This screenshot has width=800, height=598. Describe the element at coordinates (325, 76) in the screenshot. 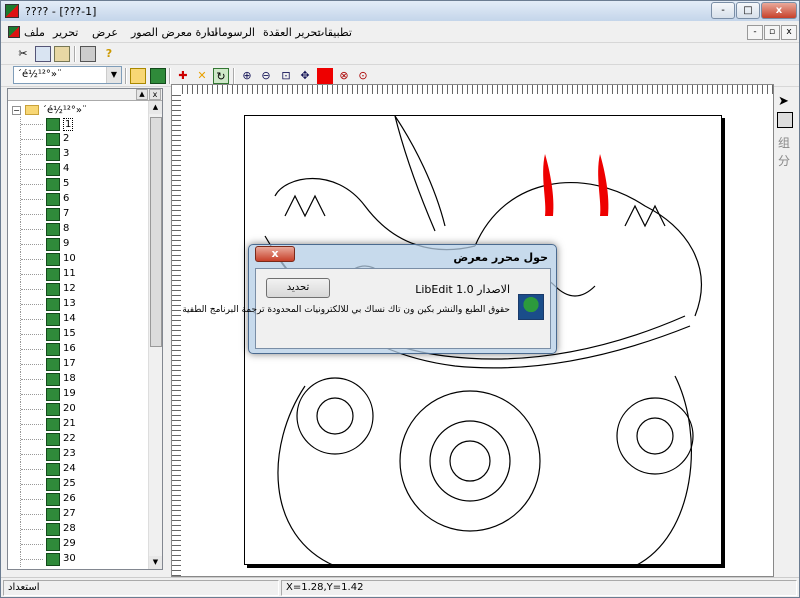

I see `stop-icon` at that location.